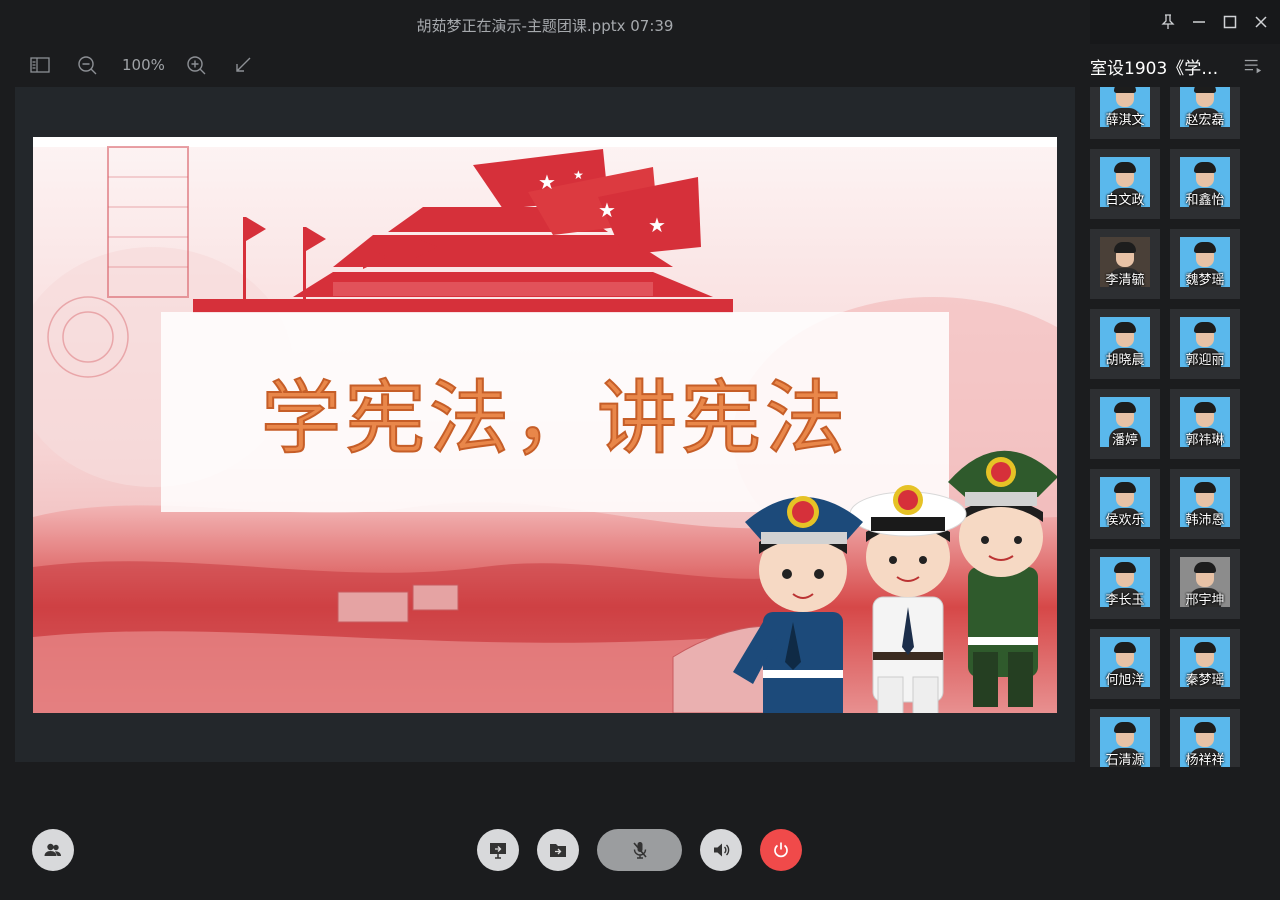 Image resolution: width=1280 pixels, height=900 pixels. I want to click on title-bar: 胡茹梦正在演示-主题团课.pptx 07:39, so click(545, 25).